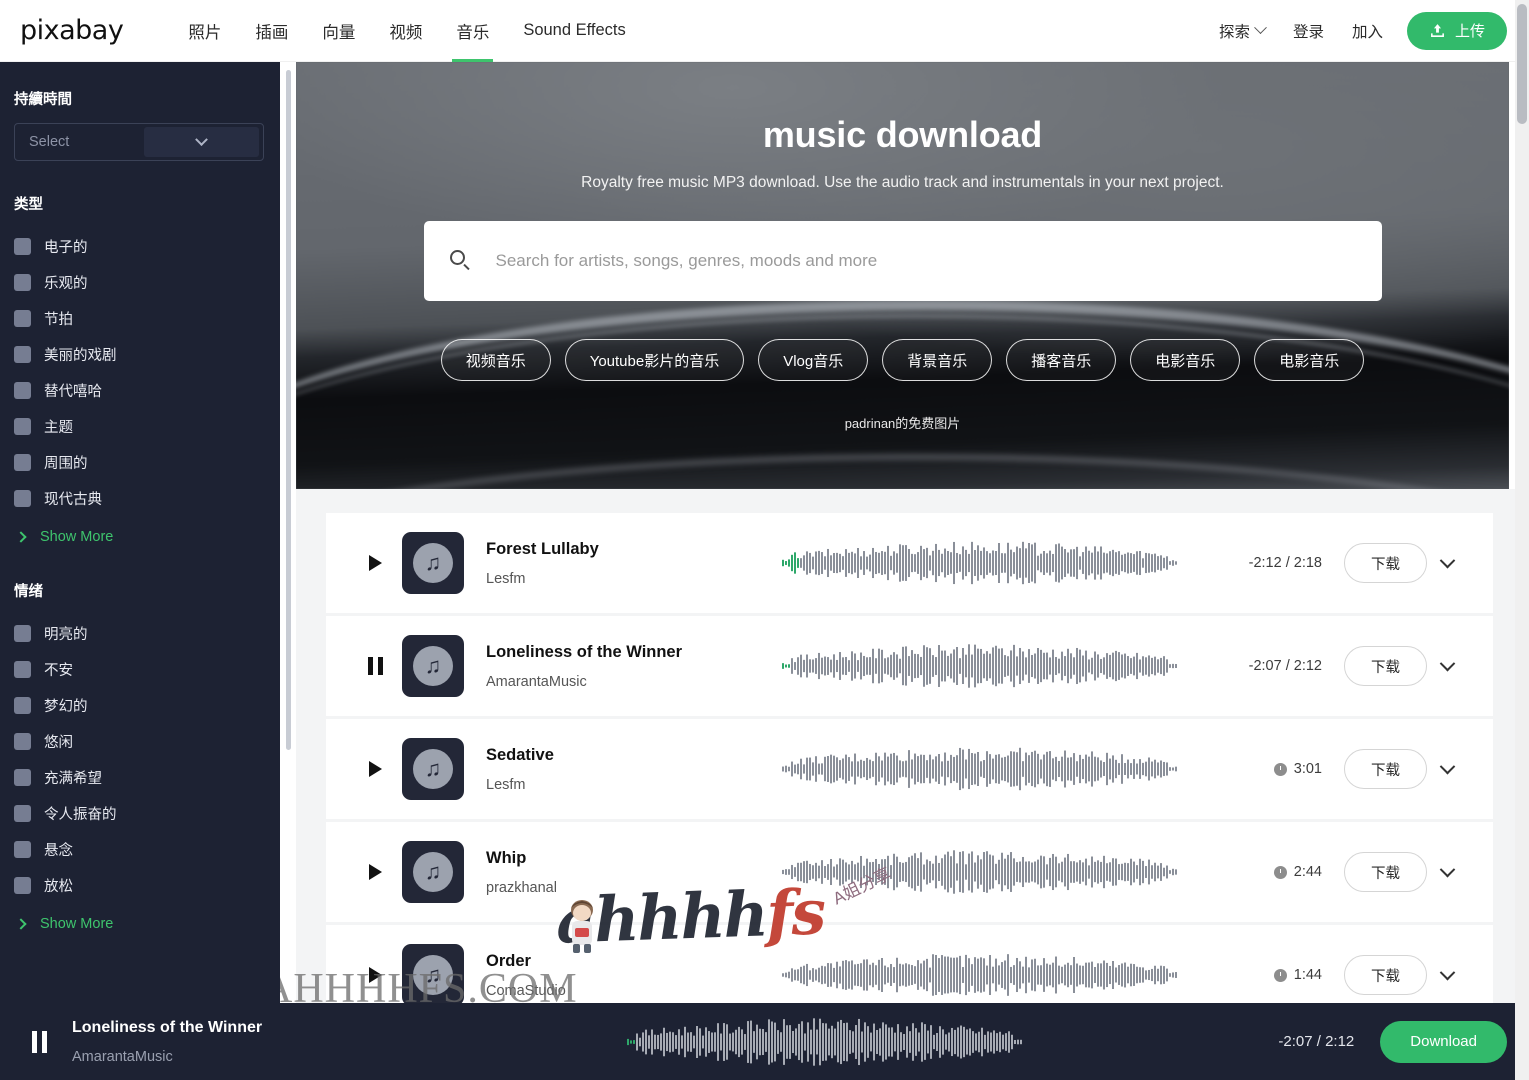 The height and width of the screenshot is (1080, 1529). What do you see at coordinates (288, 410) in the screenshot?
I see `sidebar-scrollbar` at bounding box center [288, 410].